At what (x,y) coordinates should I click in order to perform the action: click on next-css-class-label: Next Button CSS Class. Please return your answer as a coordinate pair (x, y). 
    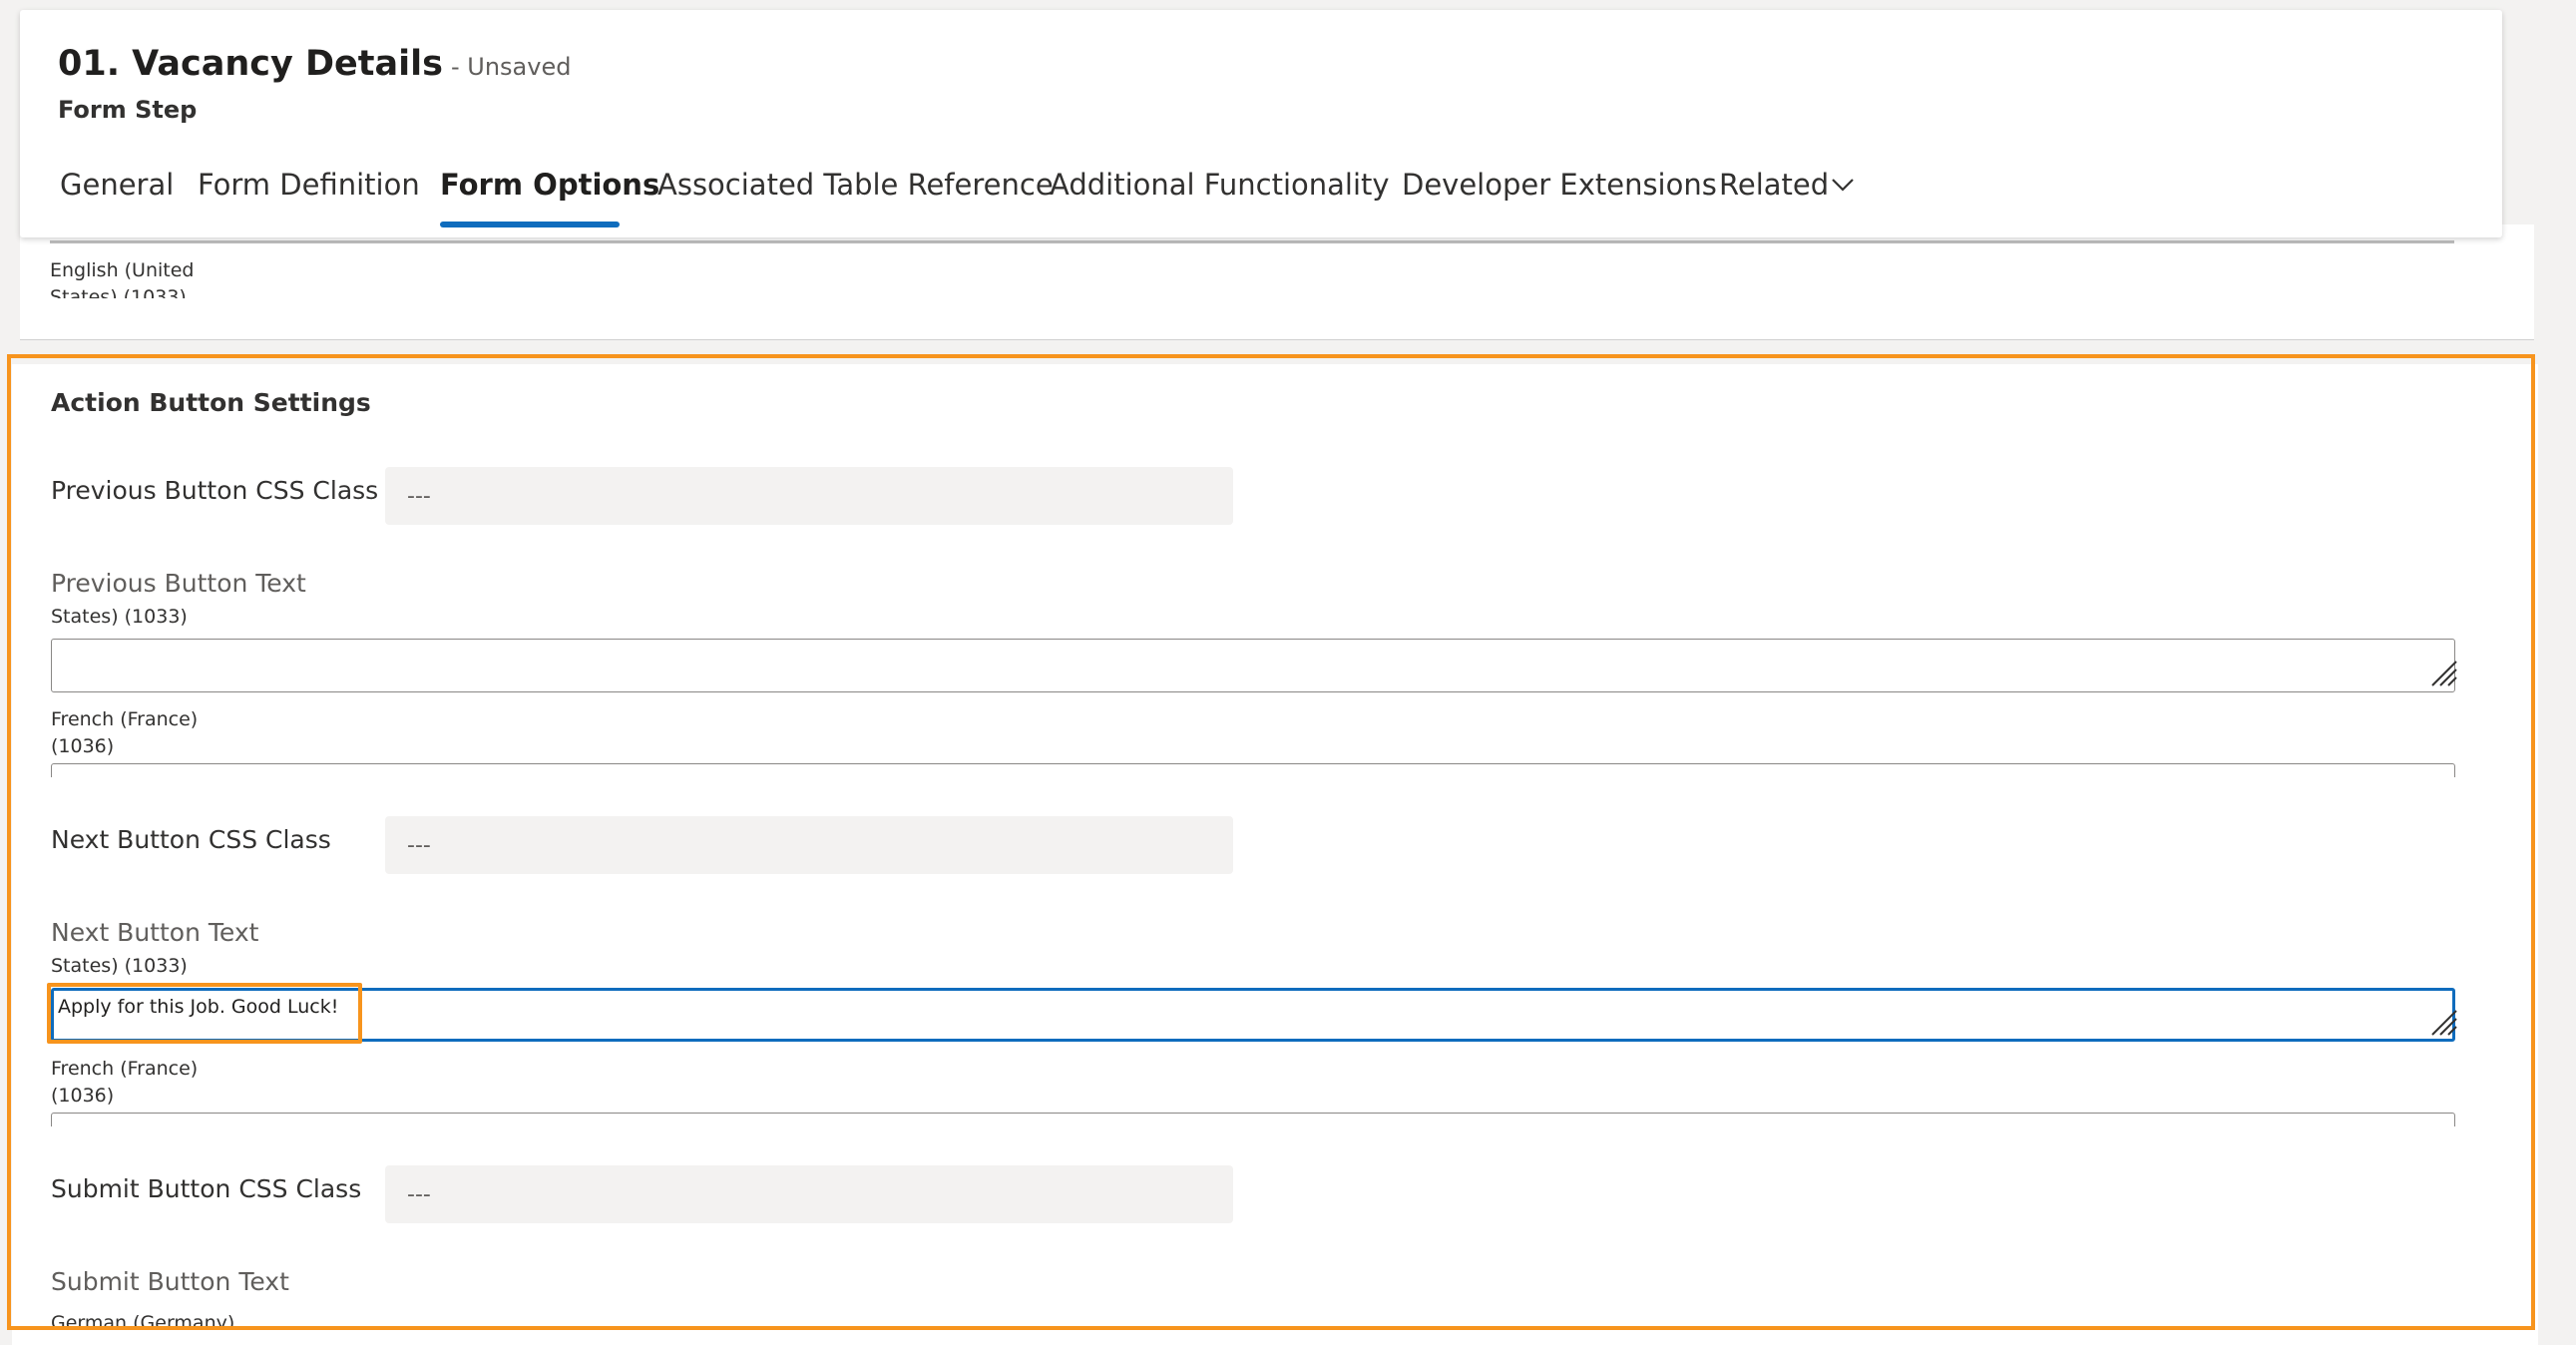
    Looking at the image, I should click on (191, 840).